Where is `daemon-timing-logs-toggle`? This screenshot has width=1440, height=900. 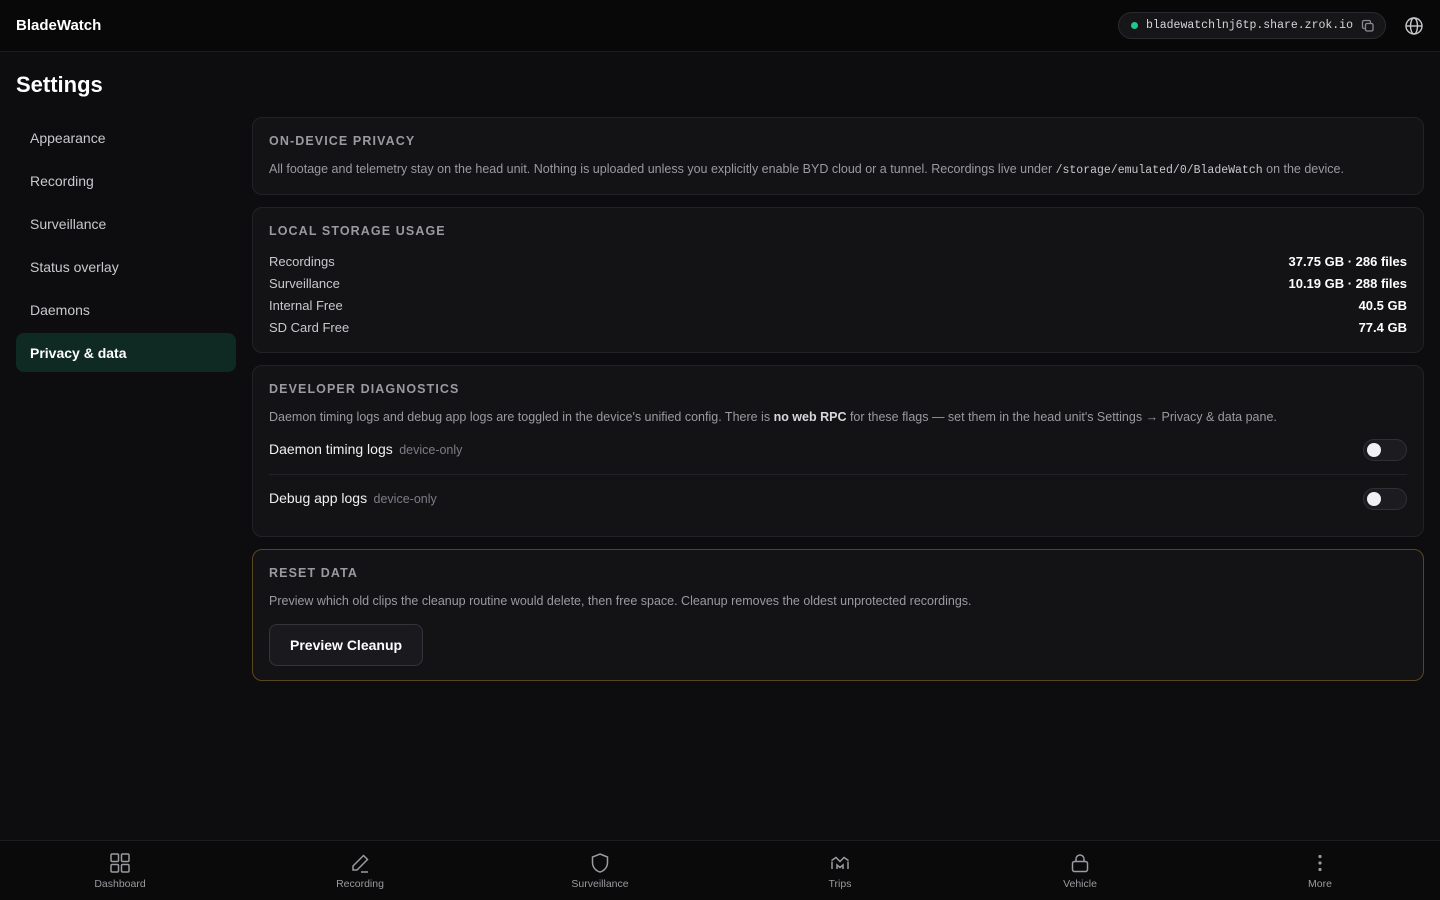 daemon-timing-logs-toggle is located at coordinates (1385, 450).